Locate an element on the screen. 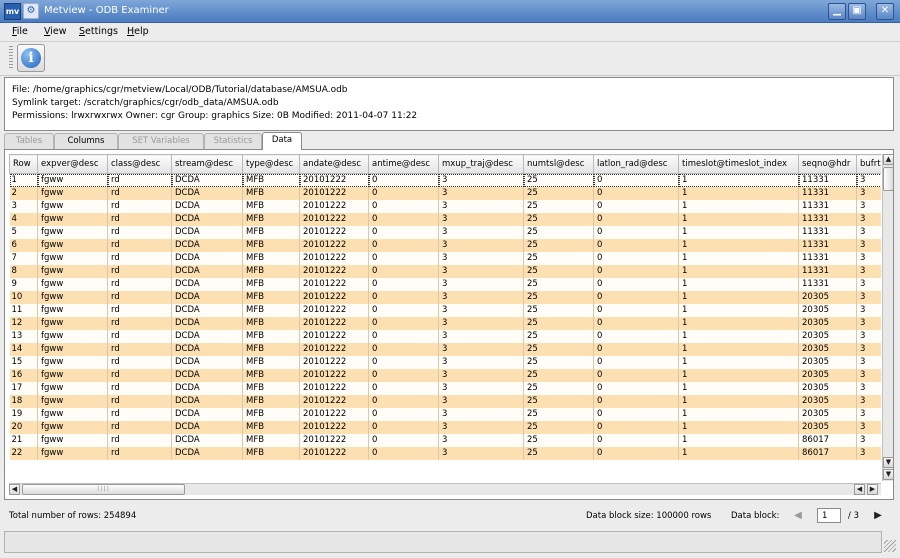 This screenshot has height=558, width=900. maximize-button: ▣ is located at coordinates (857, 11).